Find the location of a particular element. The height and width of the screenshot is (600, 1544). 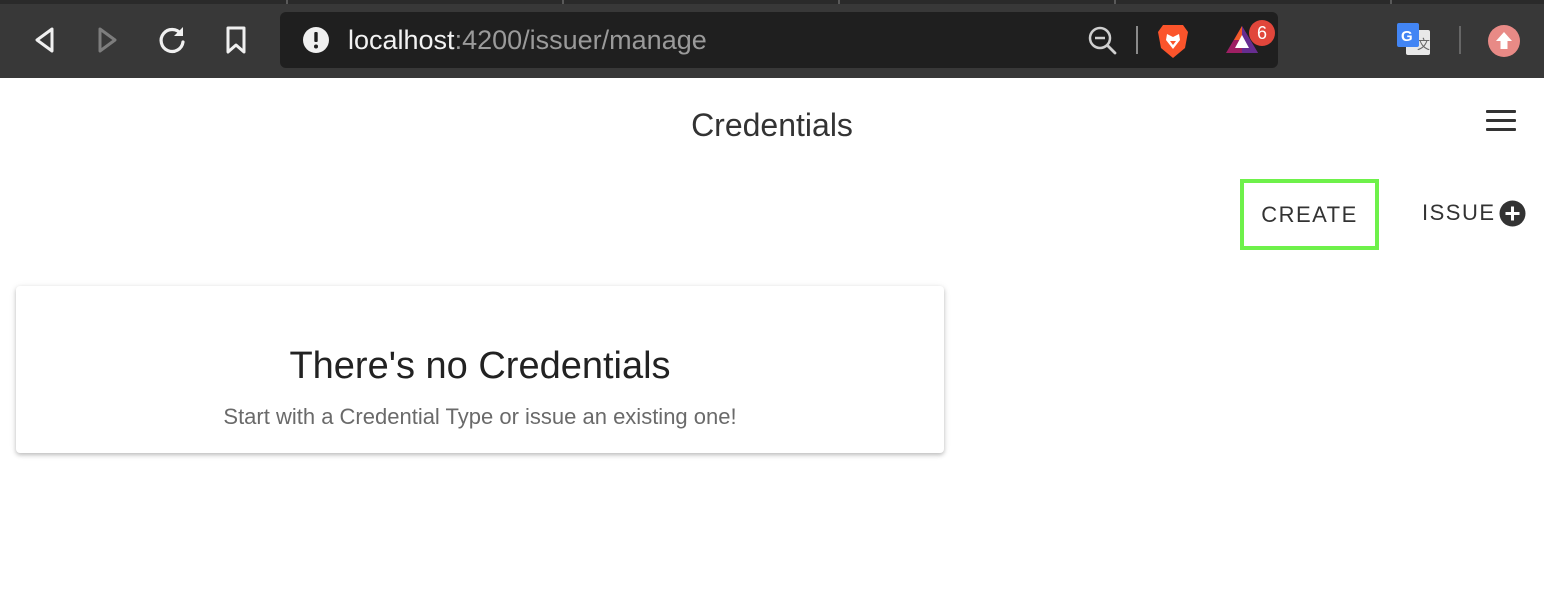

reload-icon is located at coordinates (172, 40).